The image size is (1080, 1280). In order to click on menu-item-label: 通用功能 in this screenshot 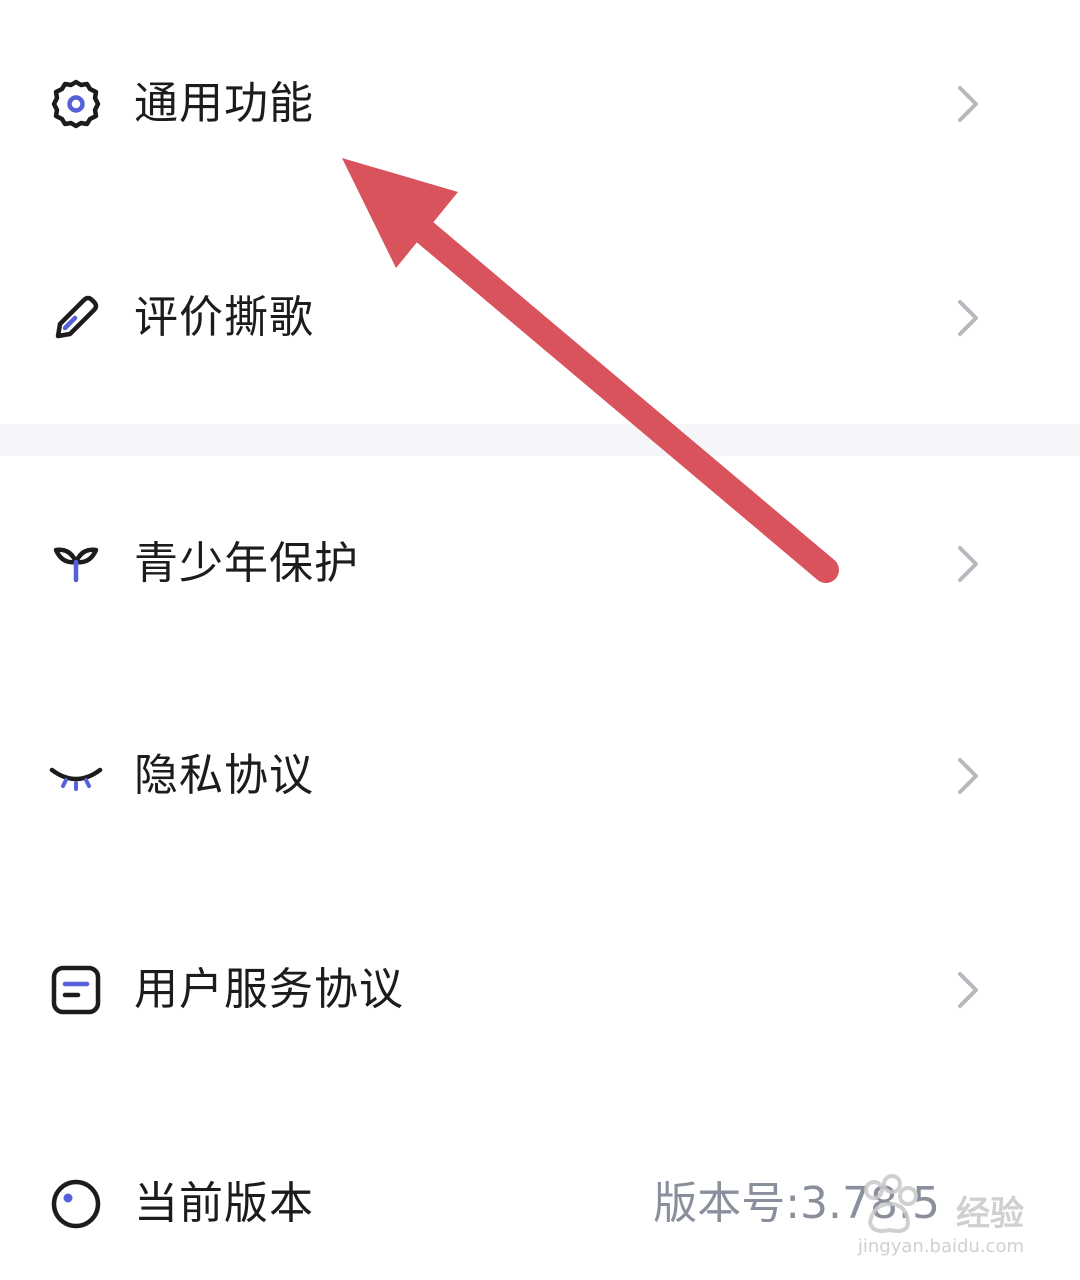, I will do `click(224, 103)`.